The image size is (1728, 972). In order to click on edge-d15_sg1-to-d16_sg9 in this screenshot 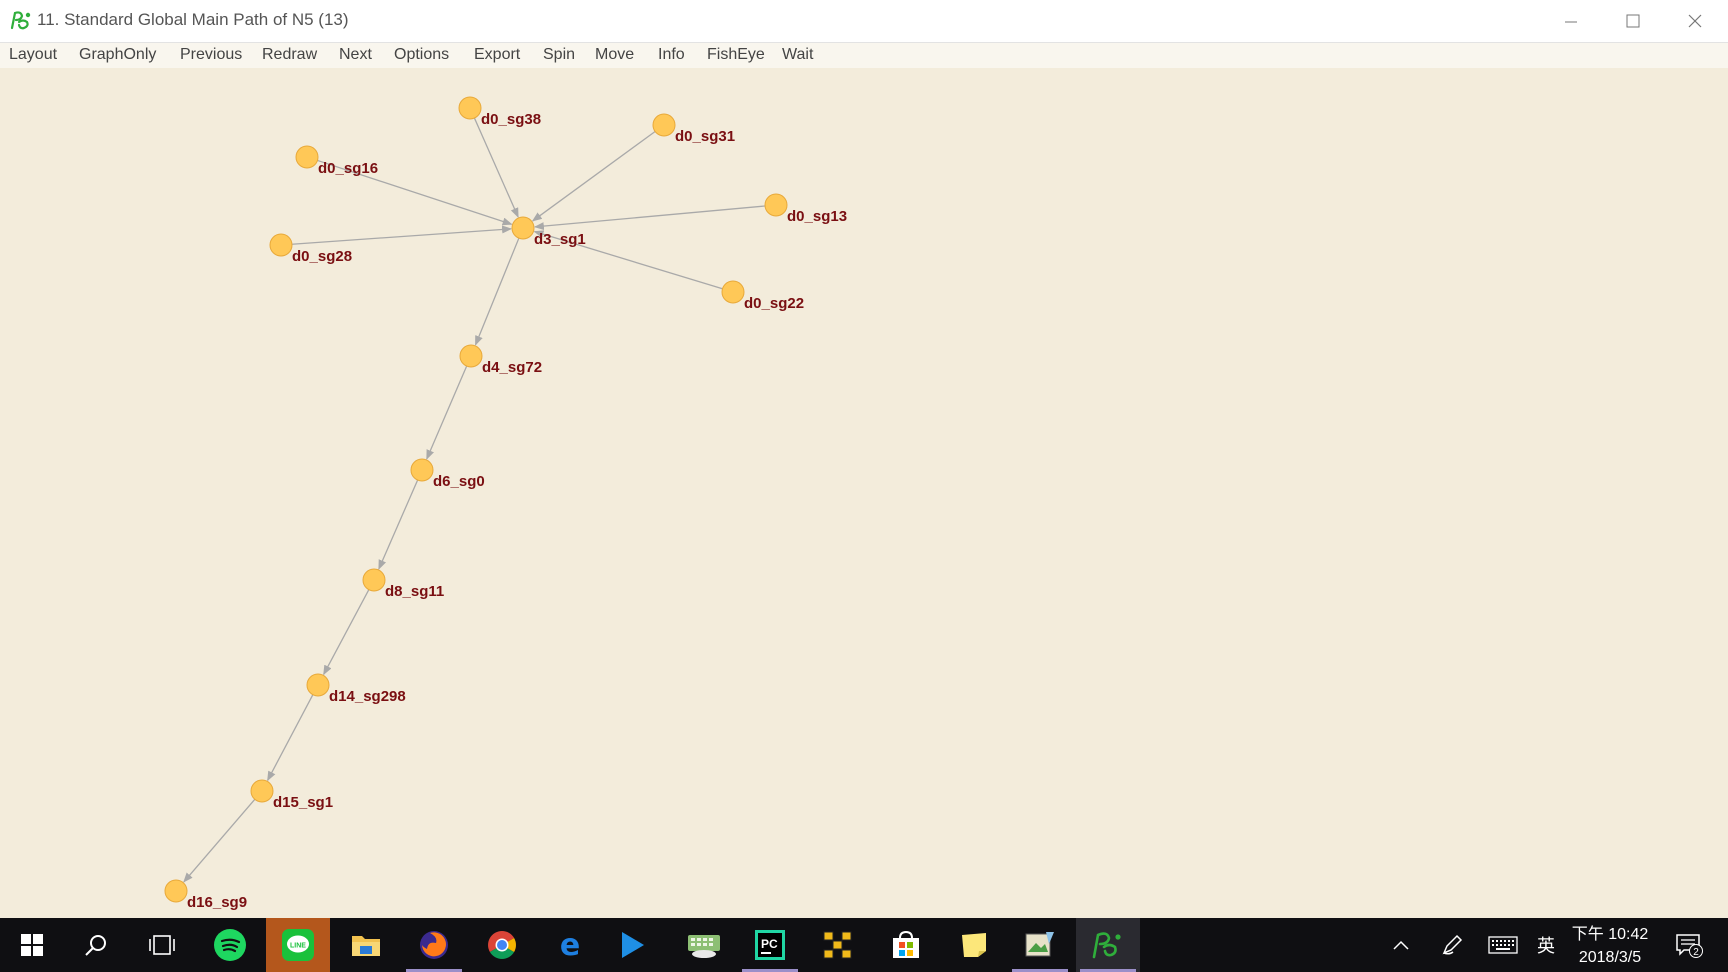, I will do `click(219, 840)`.